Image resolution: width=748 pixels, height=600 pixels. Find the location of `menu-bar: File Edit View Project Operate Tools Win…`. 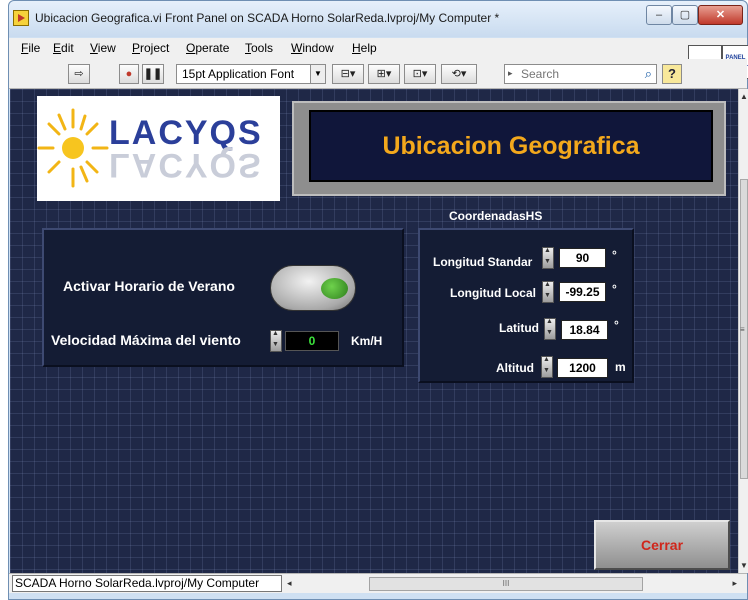

menu-bar: File Edit View Project Operate Tools Win… is located at coordinates (378, 48).